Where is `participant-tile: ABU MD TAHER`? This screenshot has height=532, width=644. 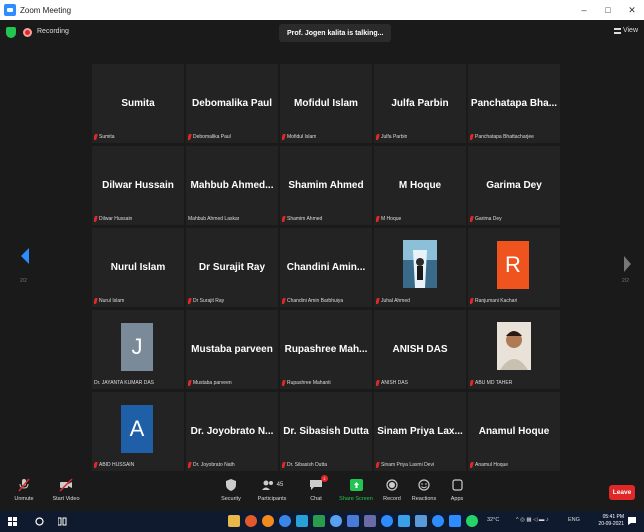
participant-tile: ABU MD TAHER is located at coordinates (514, 349).